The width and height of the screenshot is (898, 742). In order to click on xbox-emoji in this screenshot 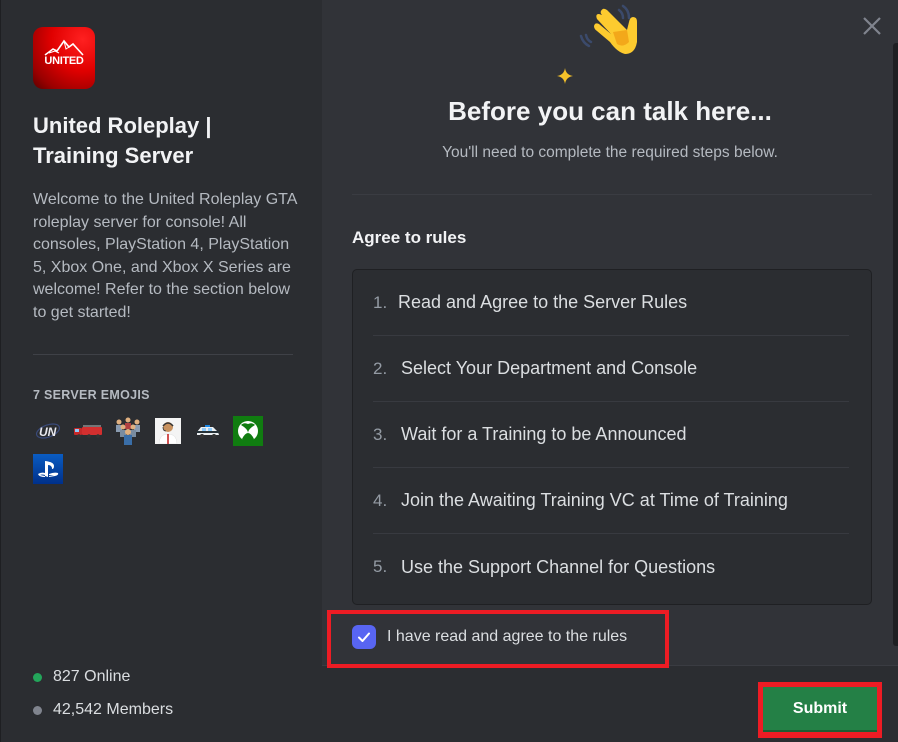, I will do `click(248, 431)`.